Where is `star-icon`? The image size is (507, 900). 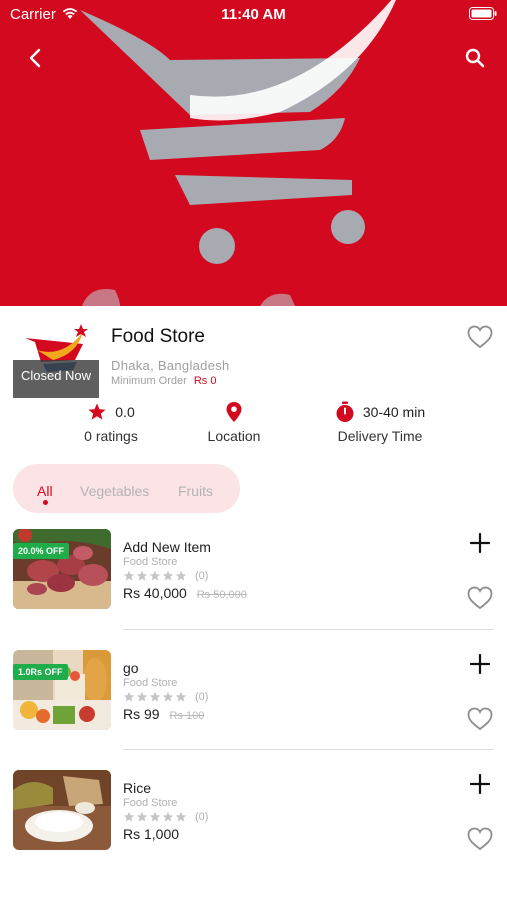
star-icon is located at coordinates (97, 411).